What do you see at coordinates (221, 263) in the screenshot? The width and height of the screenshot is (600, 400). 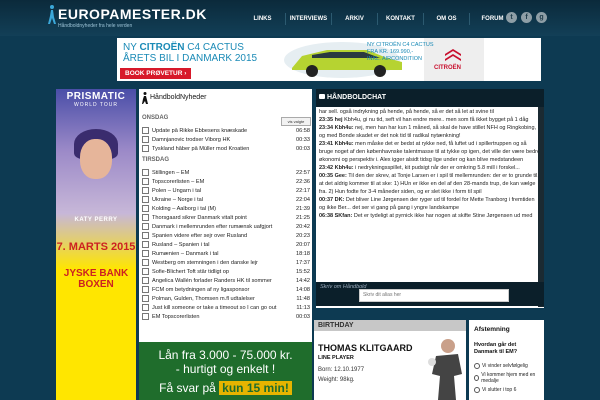 I see `news-item-title: Westberg om stemningen i den danske lejr` at bounding box center [221, 263].